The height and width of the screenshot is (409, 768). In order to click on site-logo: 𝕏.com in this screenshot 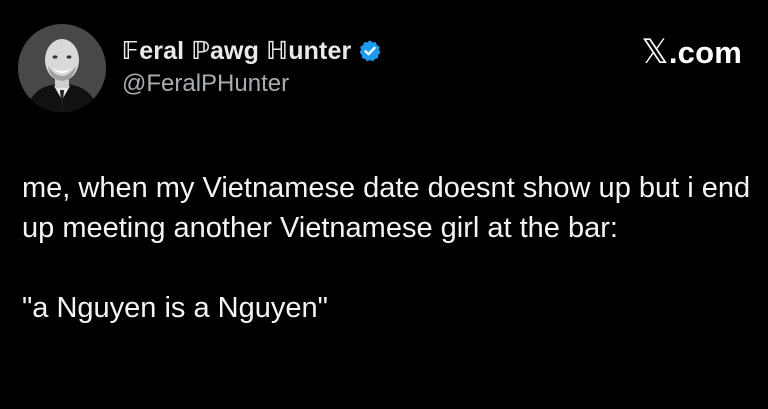, I will do `click(691, 52)`.